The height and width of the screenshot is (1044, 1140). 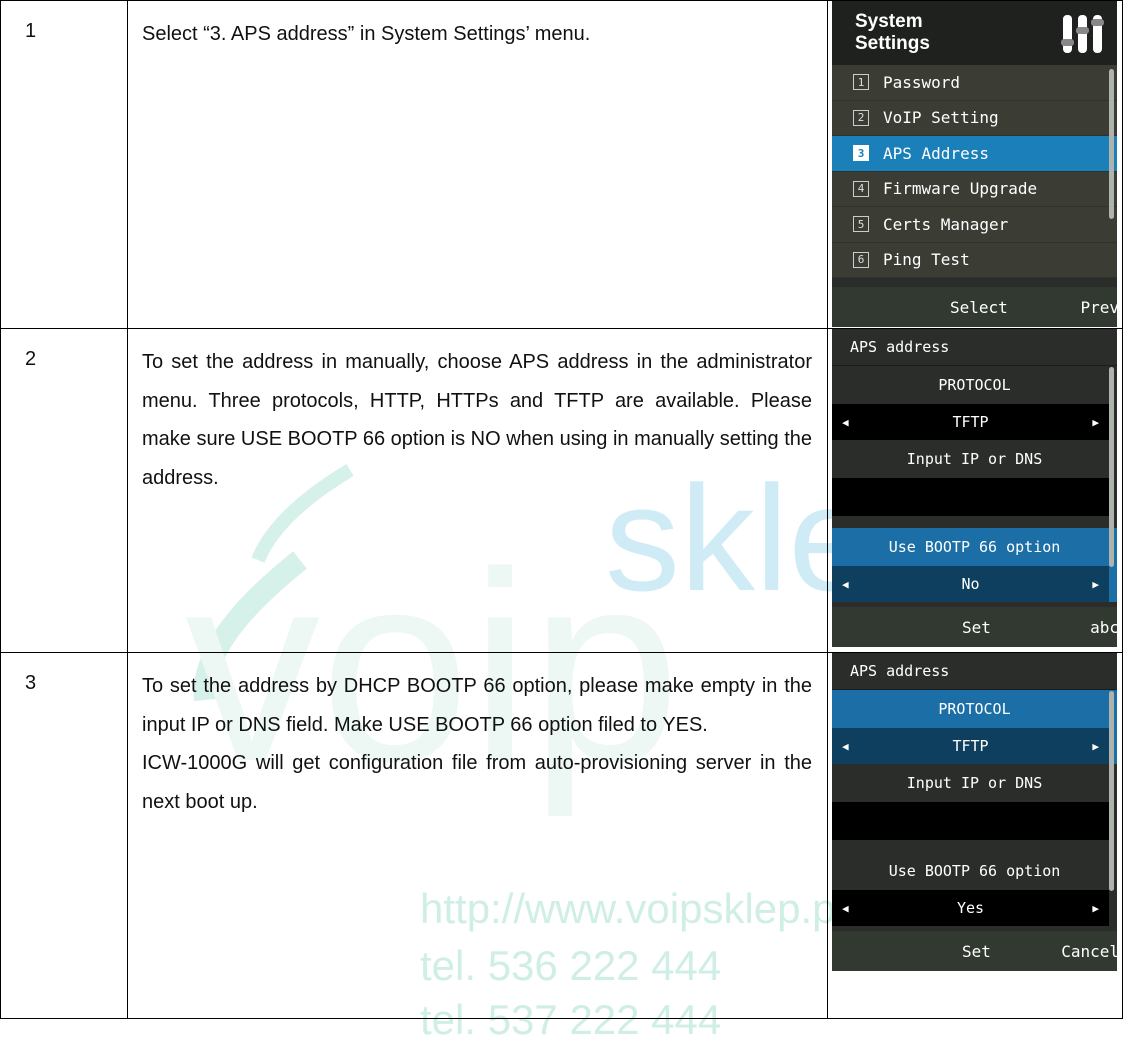 What do you see at coordinates (946, 224) in the screenshot?
I see `menu-item-label: Certs Manager` at bounding box center [946, 224].